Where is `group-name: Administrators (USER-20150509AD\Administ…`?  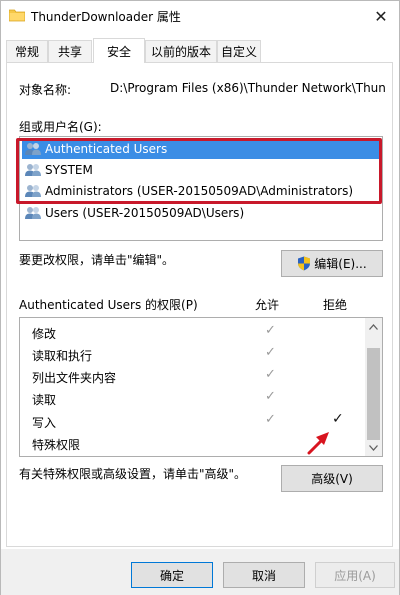 group-name: Administrators (USER-20150509AD\Administ… is located at coordinates (199, 191).